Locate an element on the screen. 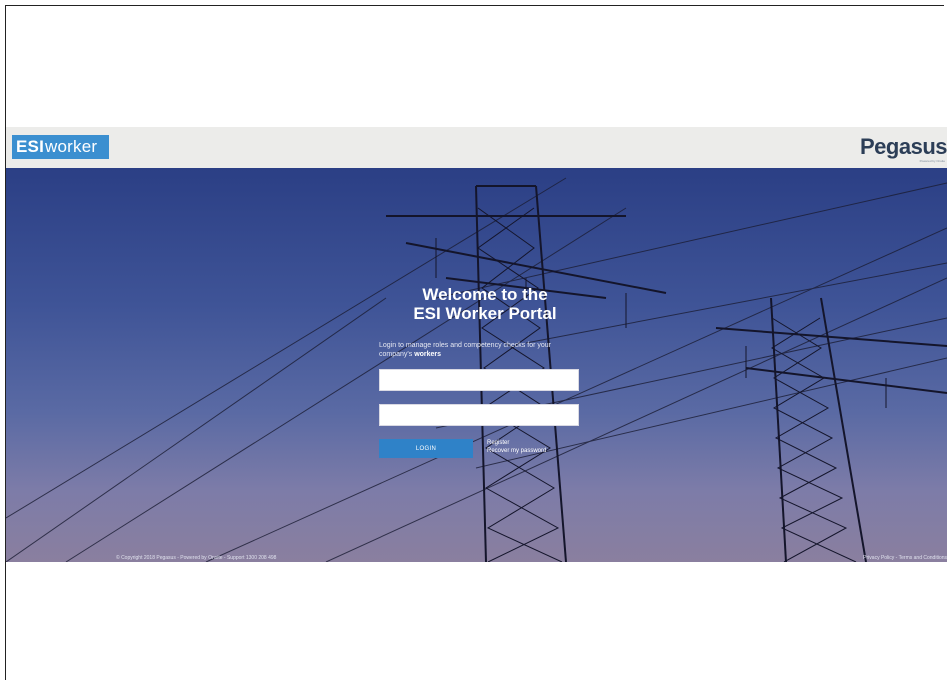 Image resolution: width=947 pixels, height=681 pixels. welcome-line-1: Welcome to the is located at coordinates (485, 294).